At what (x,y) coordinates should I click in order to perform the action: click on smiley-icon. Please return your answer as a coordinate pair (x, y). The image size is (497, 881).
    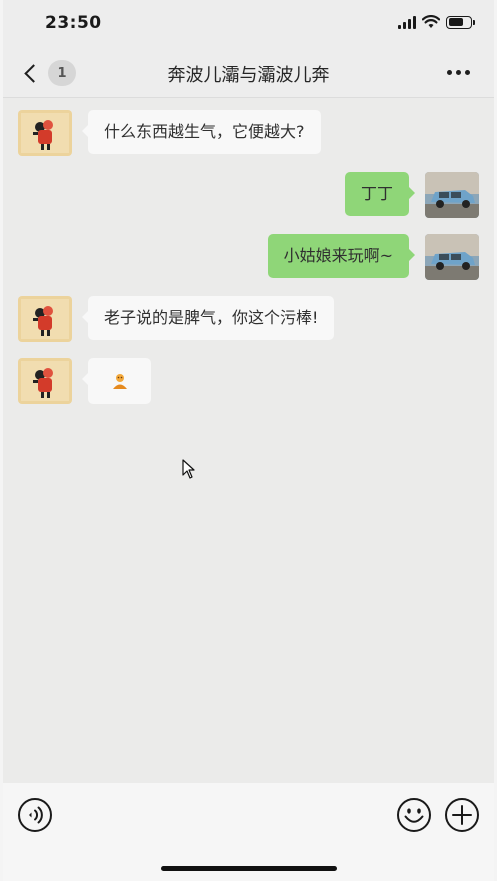
    Looking at the image, I should click on (414, 815).